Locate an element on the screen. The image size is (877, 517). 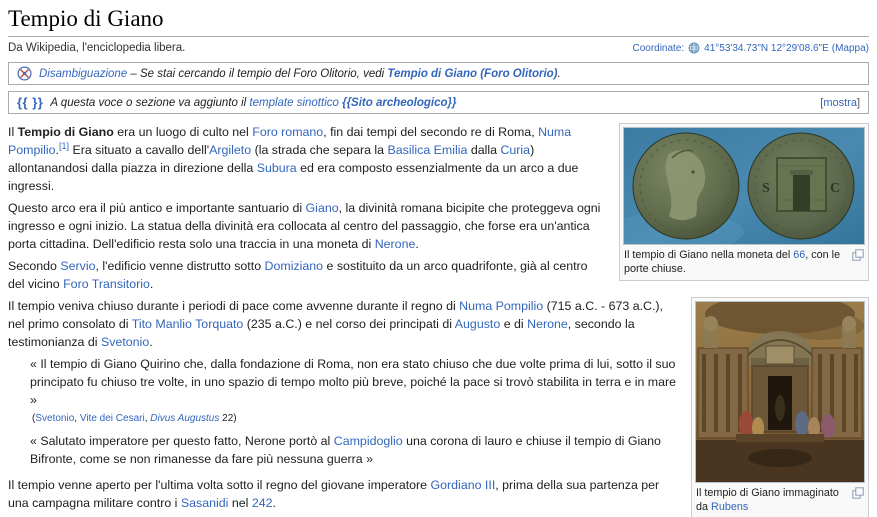
disambiguation-icon is located at coordinates (24, 73).